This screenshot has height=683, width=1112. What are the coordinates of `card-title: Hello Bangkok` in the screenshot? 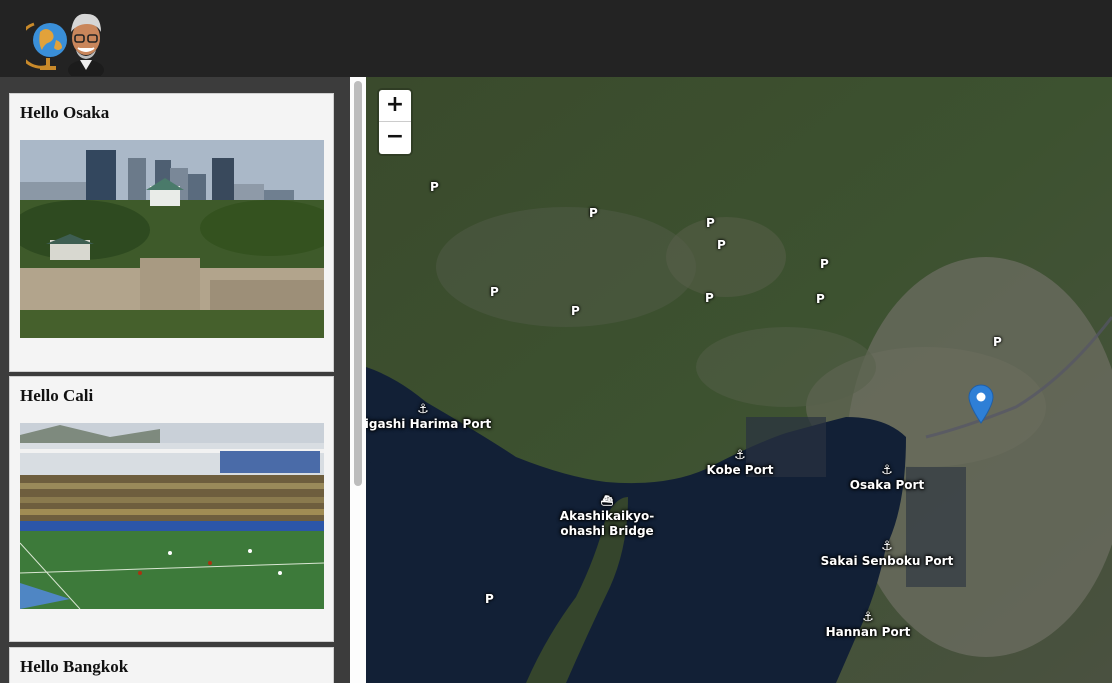 It's located at (74, 666).